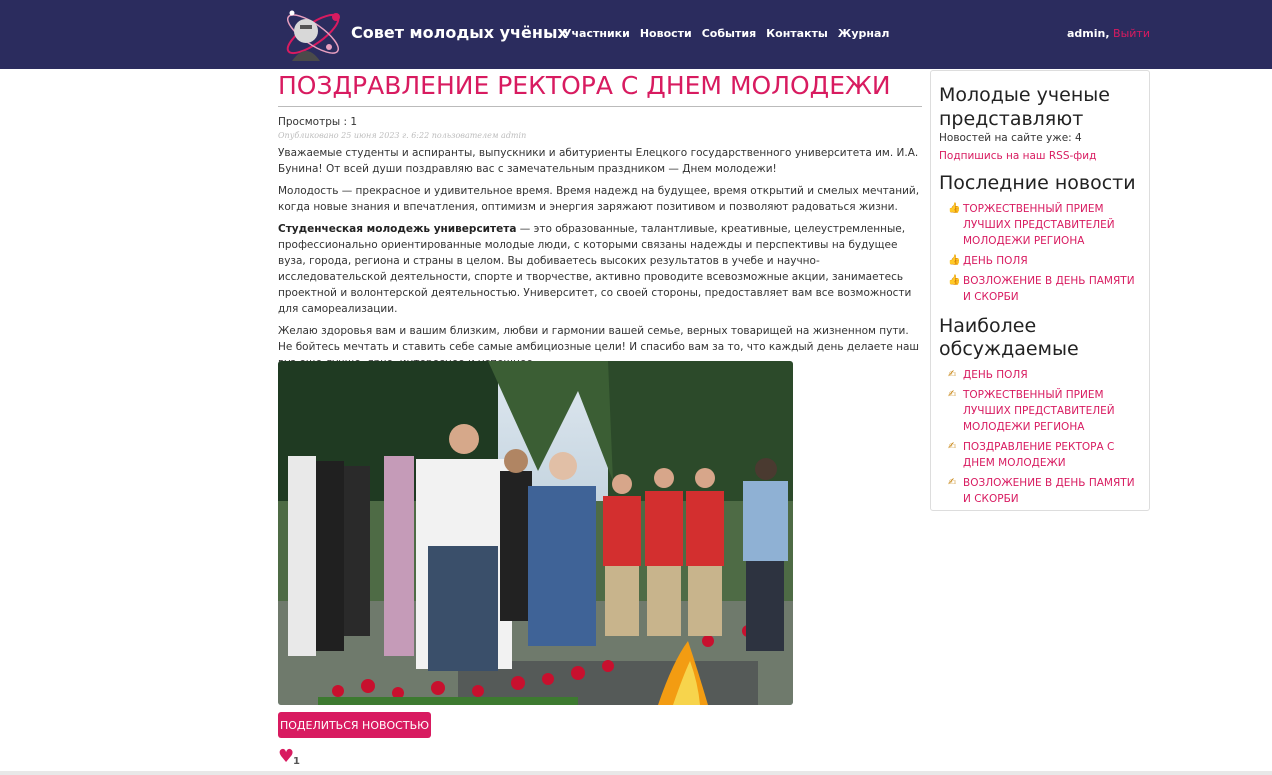  I want to click on latest-news-heading: Последние новости, so click(1037, 183).